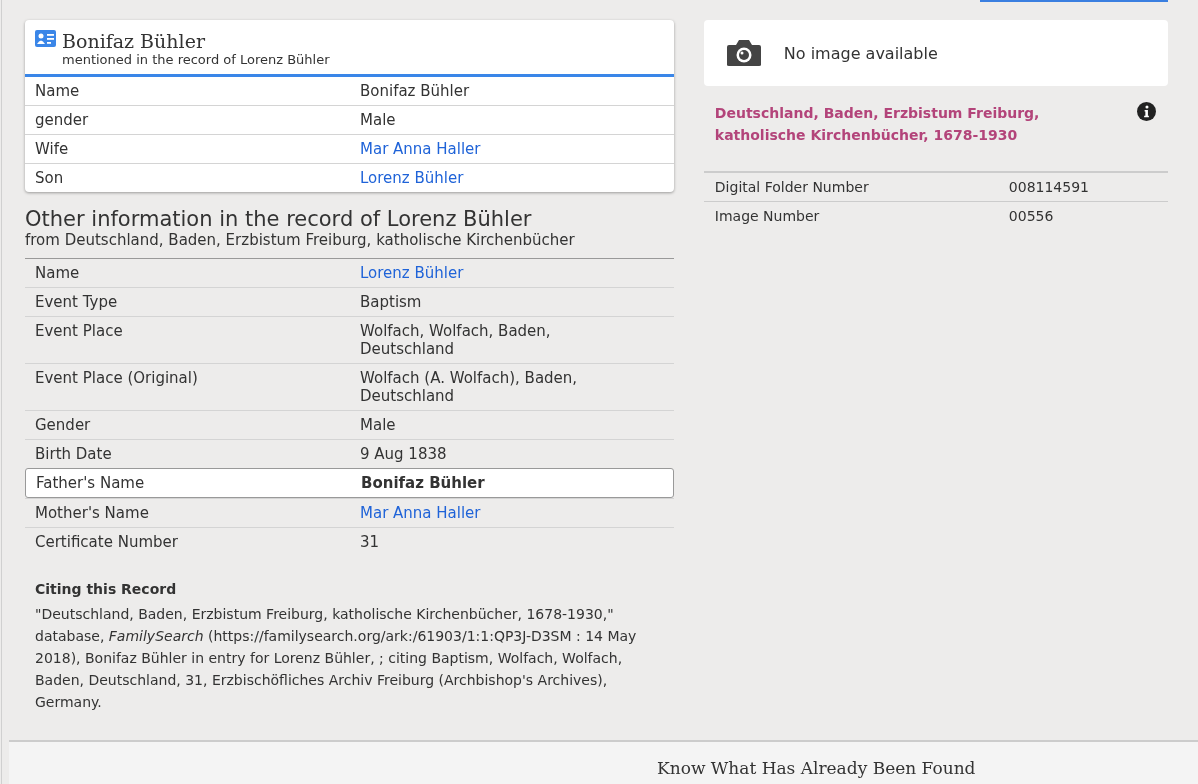 This screenshot has width=1198, height=784. Describe the element at coordinates (79, 332) in the screenshot. I see `field-label: Event Place` at that location.